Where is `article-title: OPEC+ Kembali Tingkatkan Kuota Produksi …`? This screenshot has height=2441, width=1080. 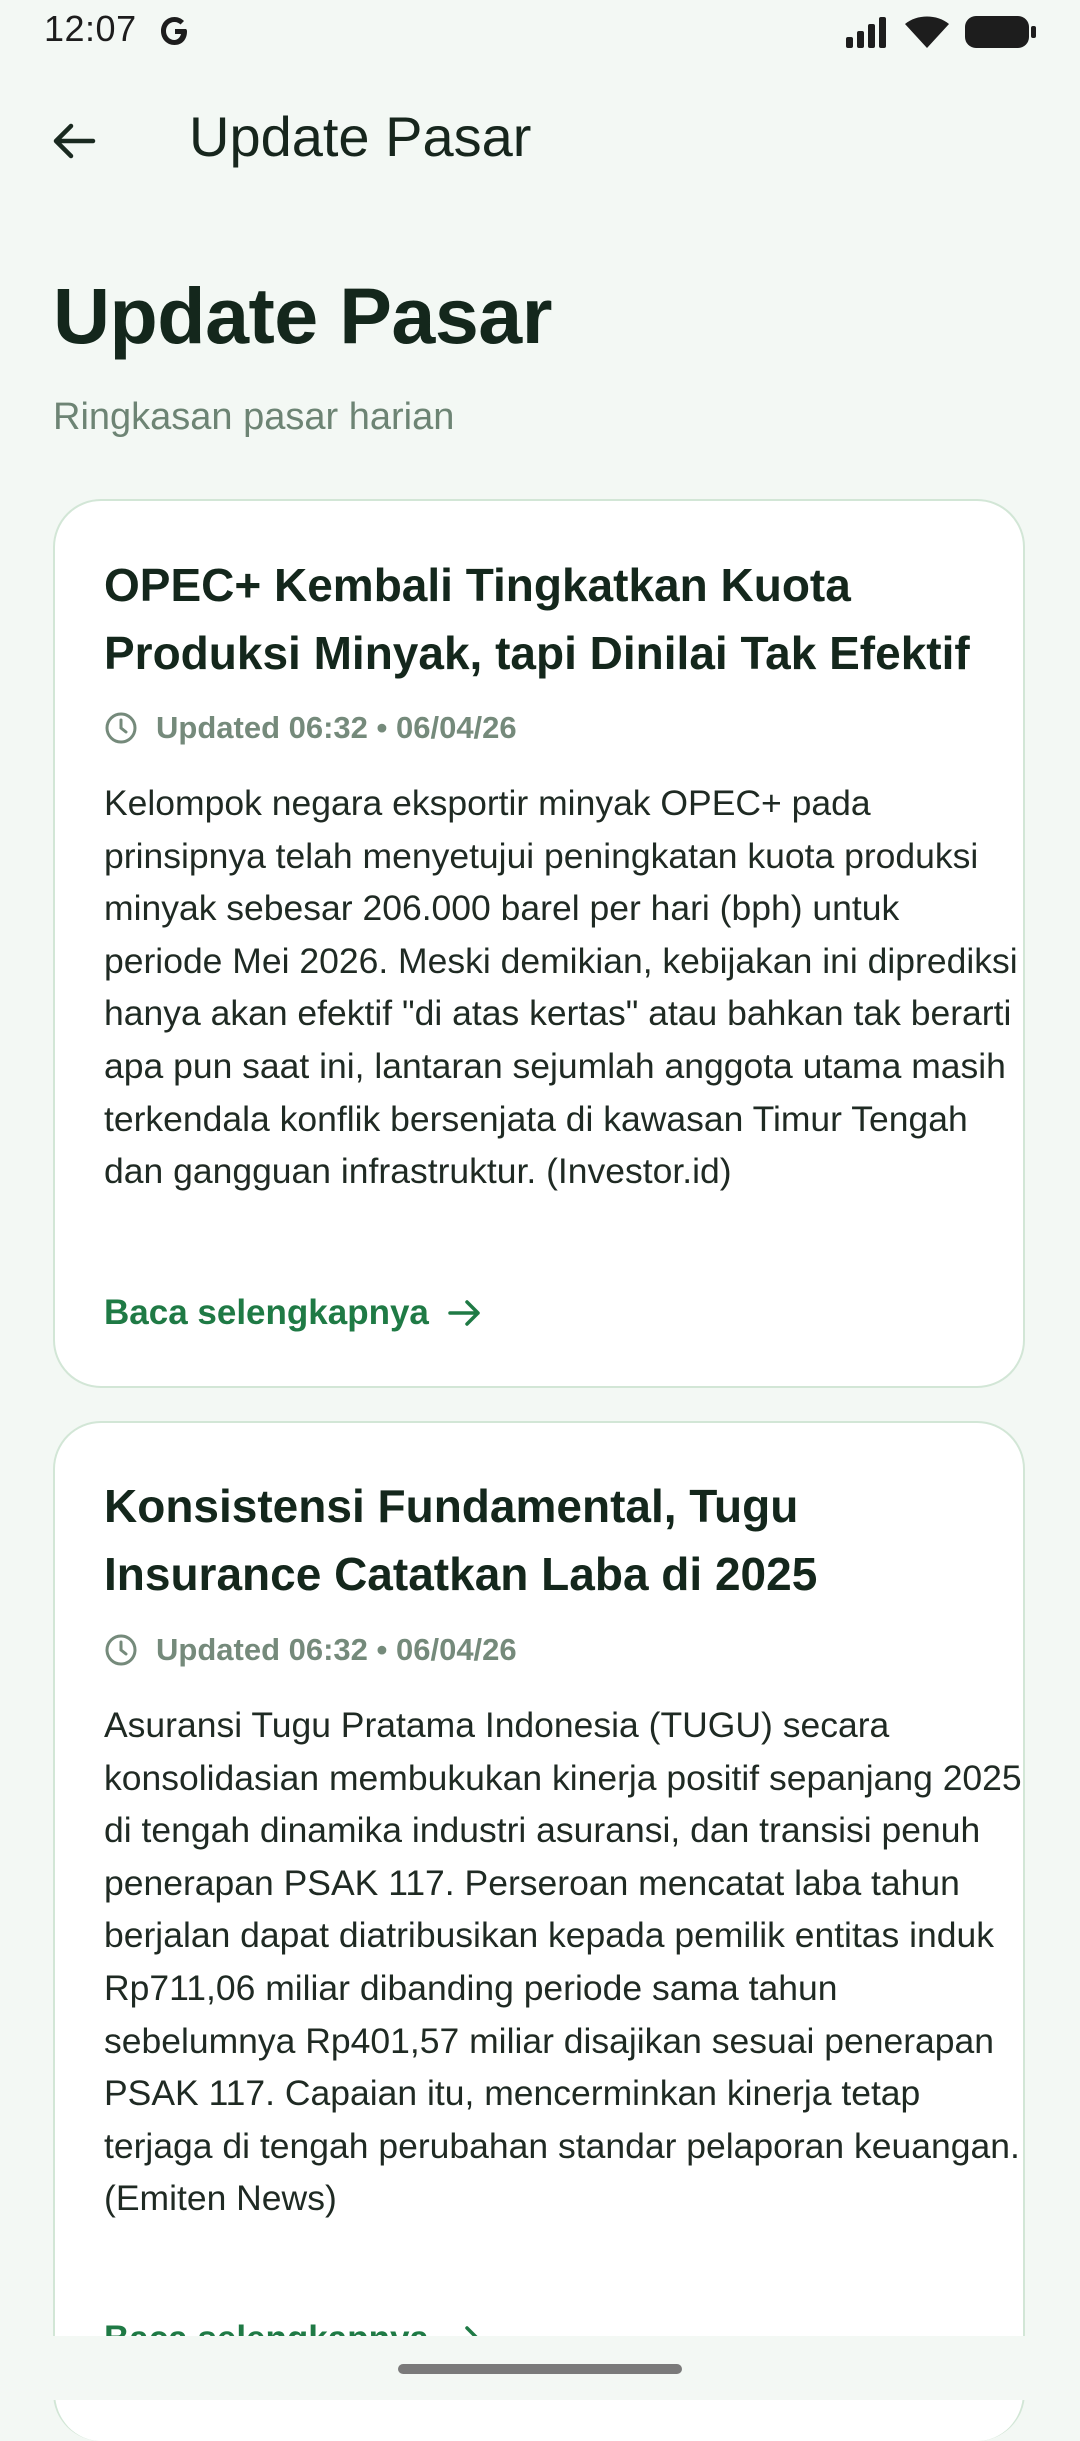
article-title: OPEC+ Kembali Tingkatkan Kuota Produksi … is located at coordinates (537, 619).